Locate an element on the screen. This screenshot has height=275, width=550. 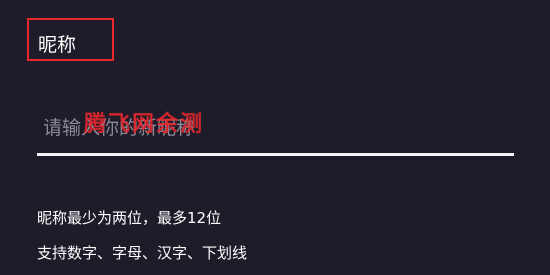
nickname-input is located at coordinates (275, 128).